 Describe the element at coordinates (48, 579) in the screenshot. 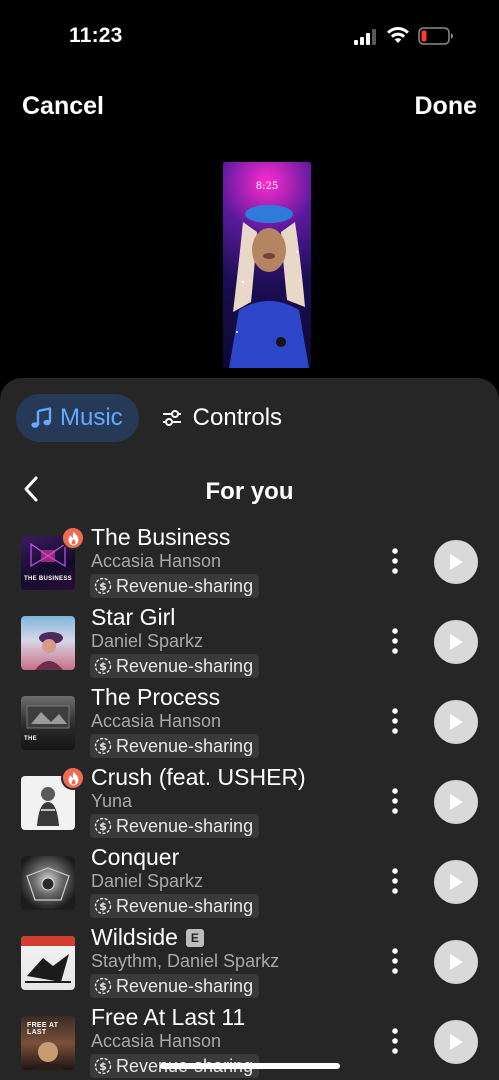

I see `album-cover-text: THE BUSINESS` at that location.